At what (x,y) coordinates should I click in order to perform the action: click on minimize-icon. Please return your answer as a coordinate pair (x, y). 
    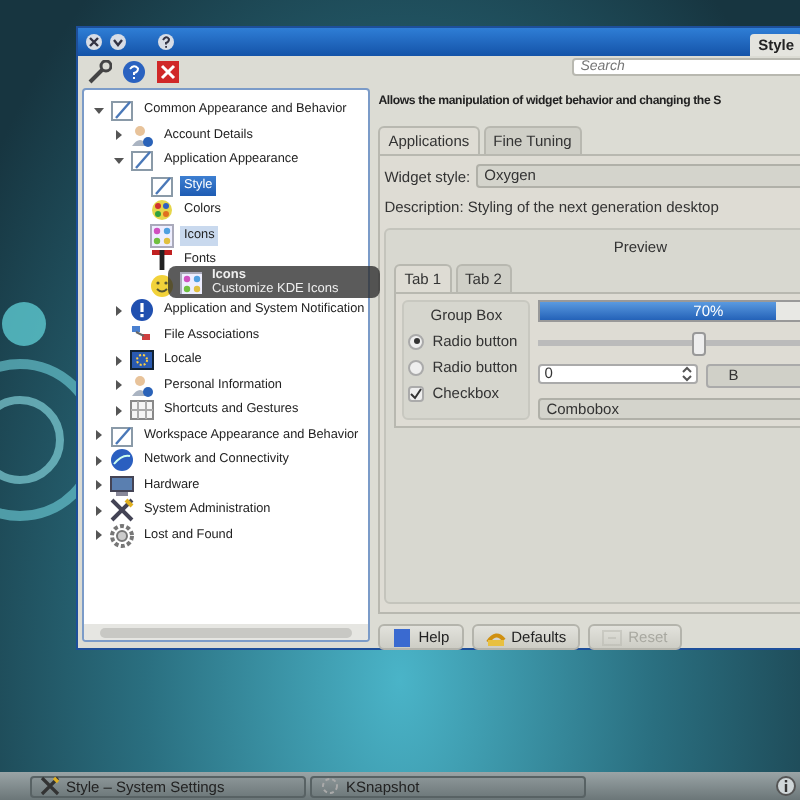
    Looking at the image, I should click on (118, 42).